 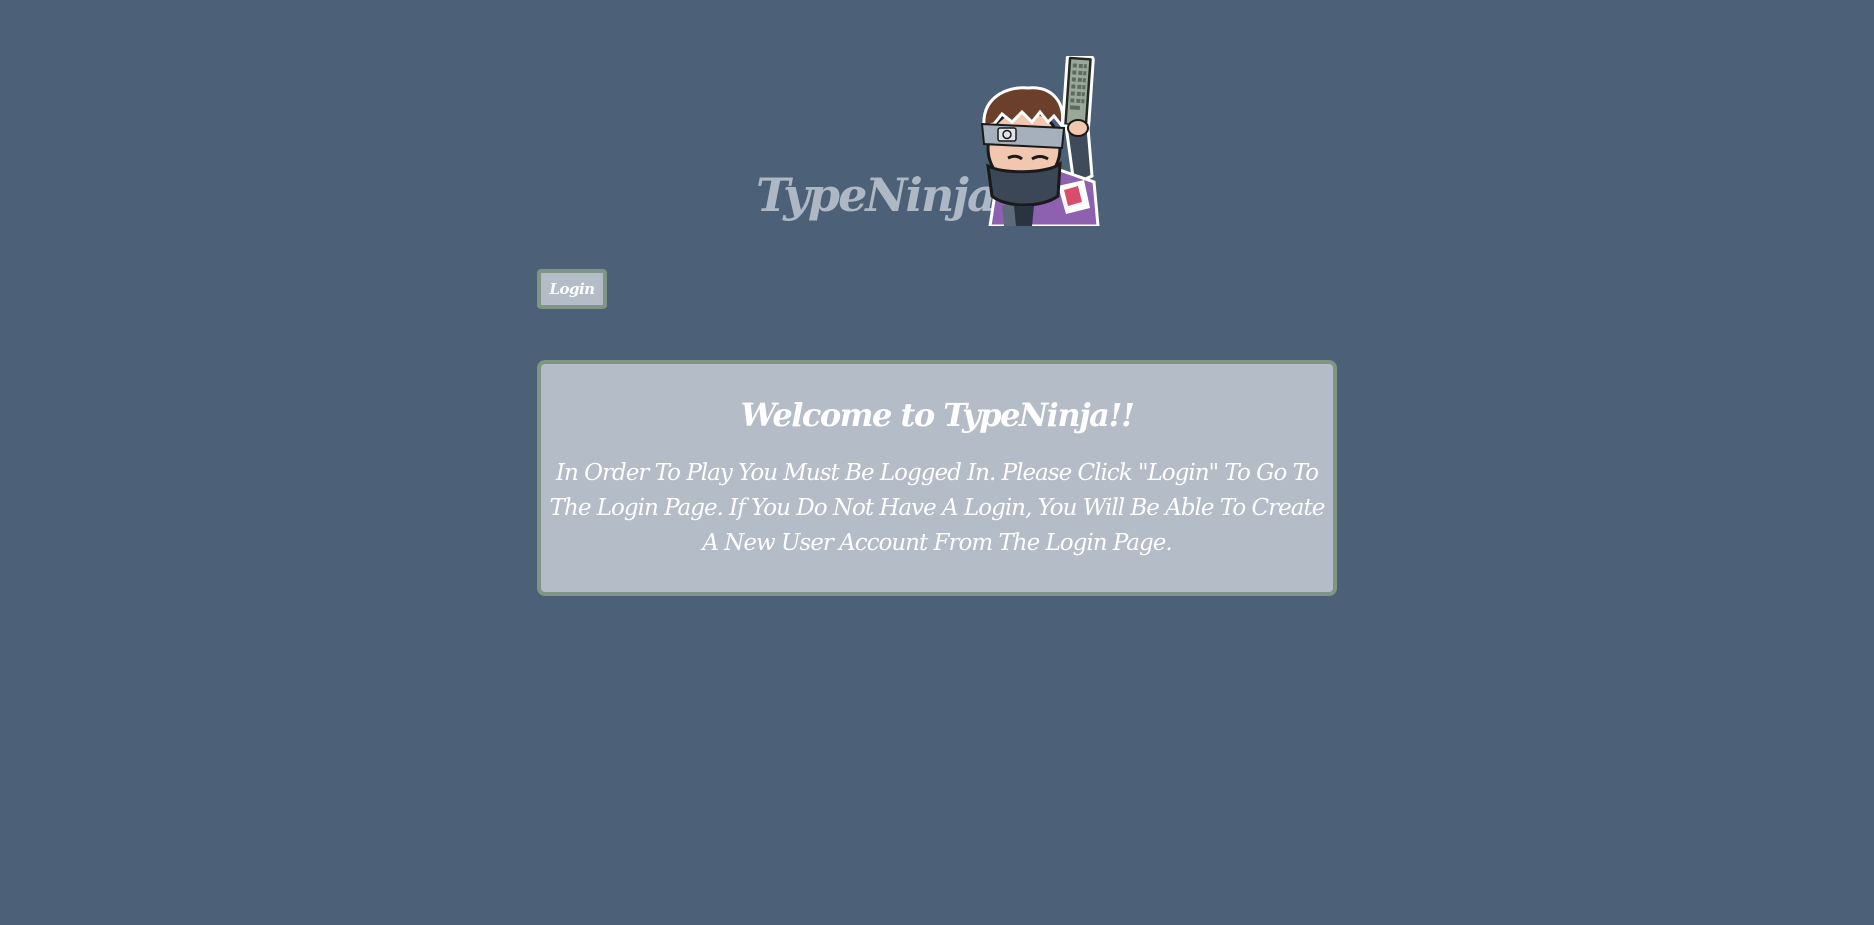 What do you see at coordinates (876, 195) in the screenshot?
I see `app-title: TypeNinja` at bounding box center [876, 195].